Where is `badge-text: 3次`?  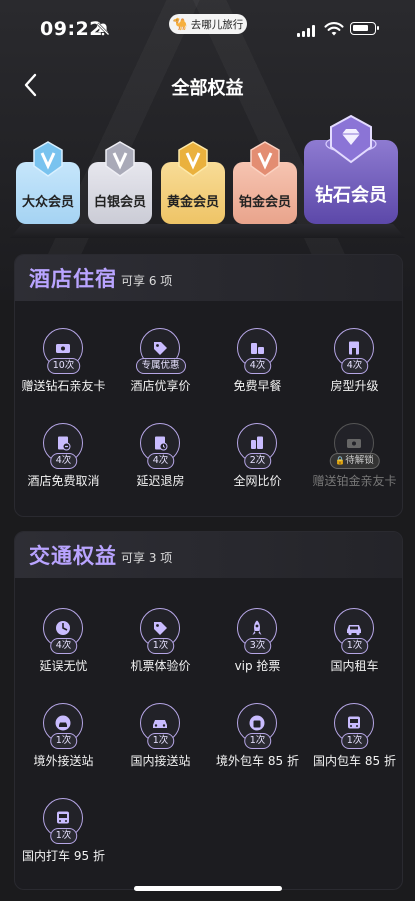 badge-text: 3次 is located at coordinates (257, 645).